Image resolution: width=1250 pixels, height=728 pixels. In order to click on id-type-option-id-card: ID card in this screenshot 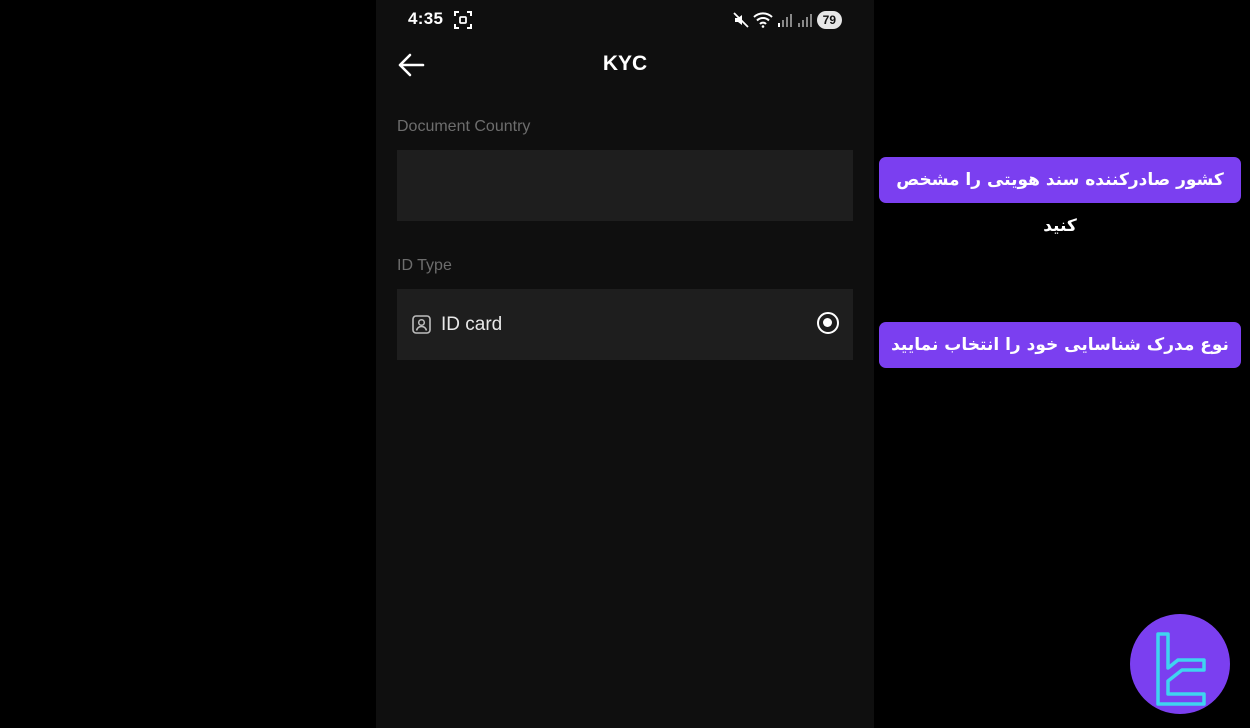, I will do `click(625, 324)`.